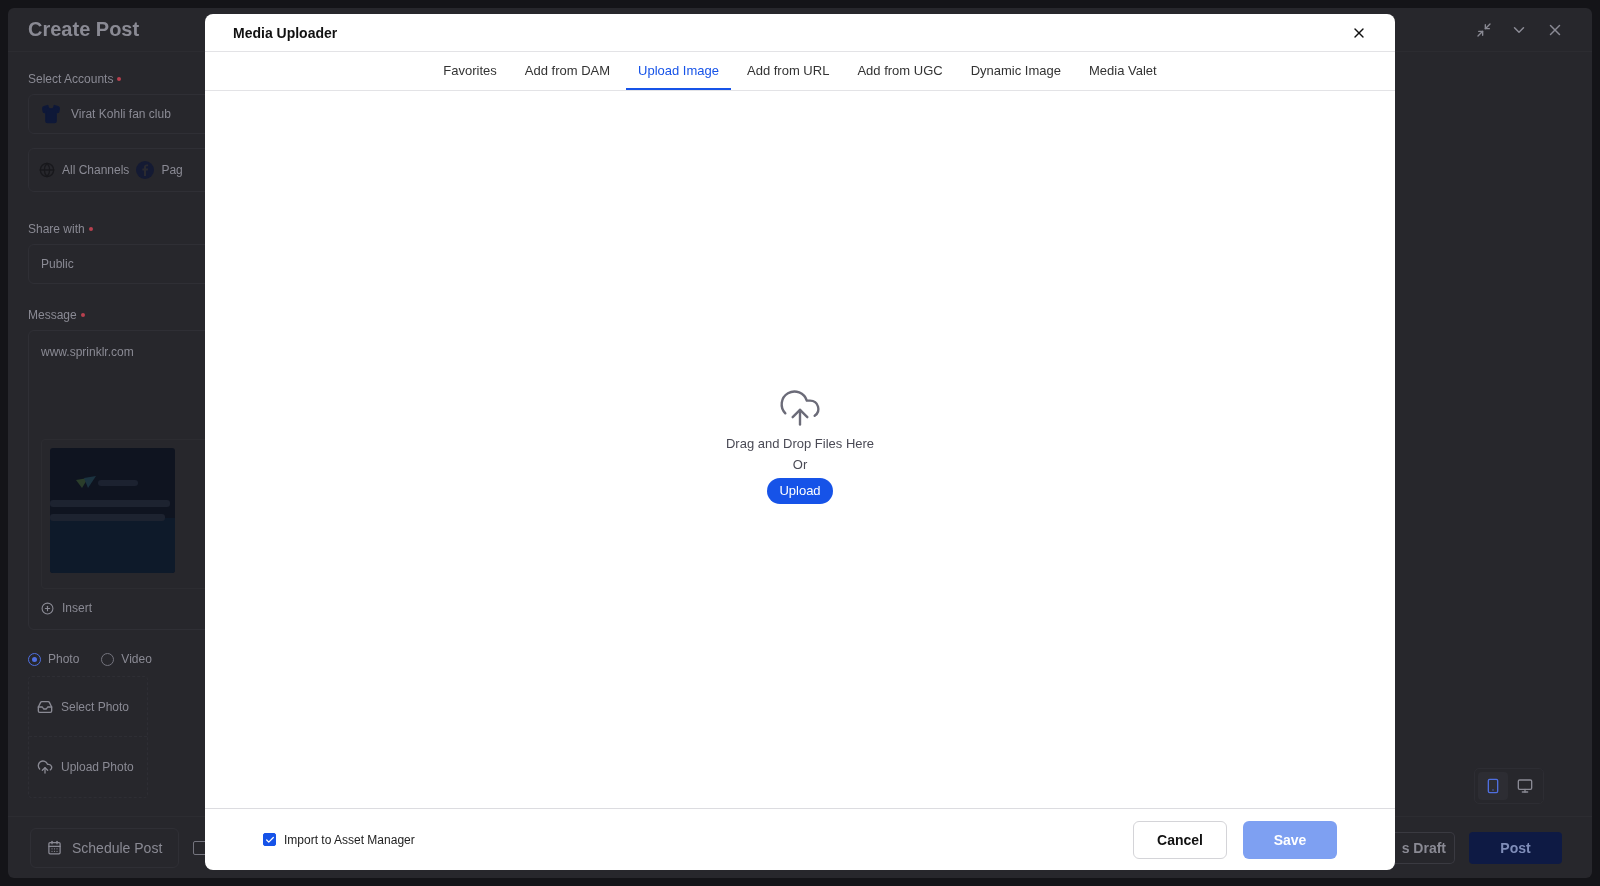 The width and height of the screenshot is (1600, 886). What do you see at coordinates (800, 464) in the screenshot?
I see `separator-text: Or` at bounding box center [800, 464].